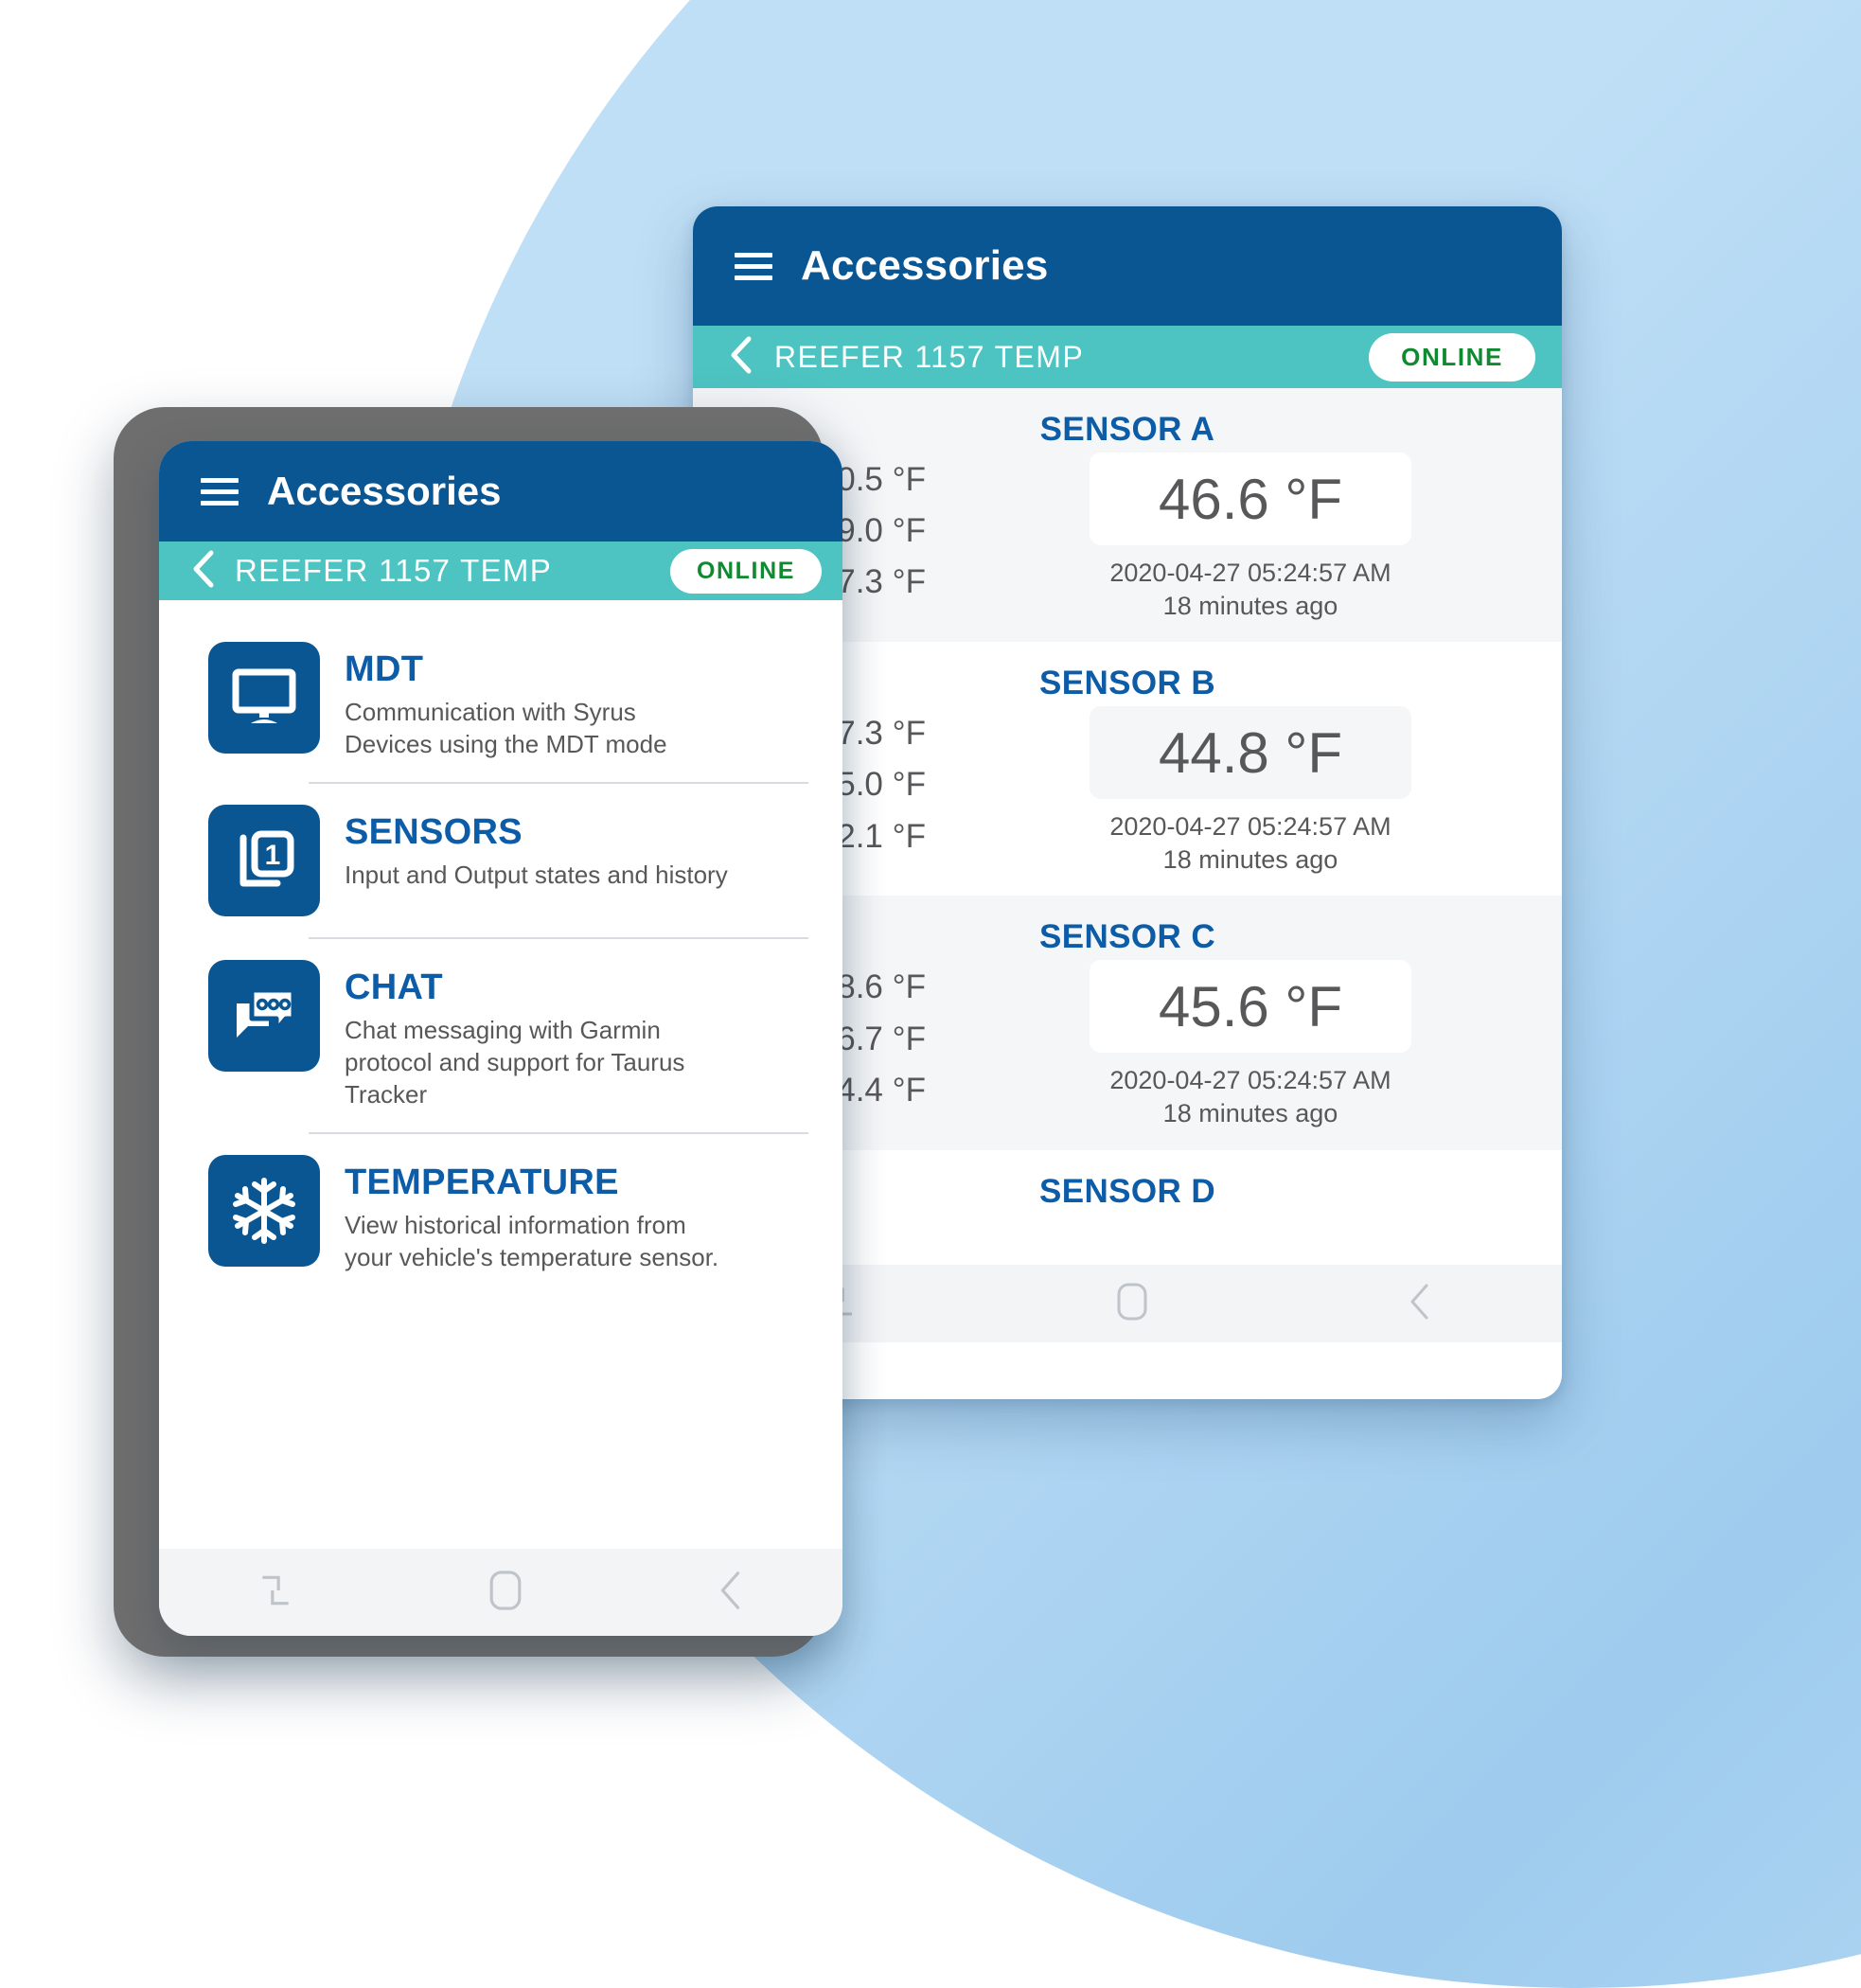 The width and height of the screenshot is (1861, 1988). Describe the element at coordinates (536, 874) in the screenshot. I see `list-item-description: Input and Output states and history` at that location.